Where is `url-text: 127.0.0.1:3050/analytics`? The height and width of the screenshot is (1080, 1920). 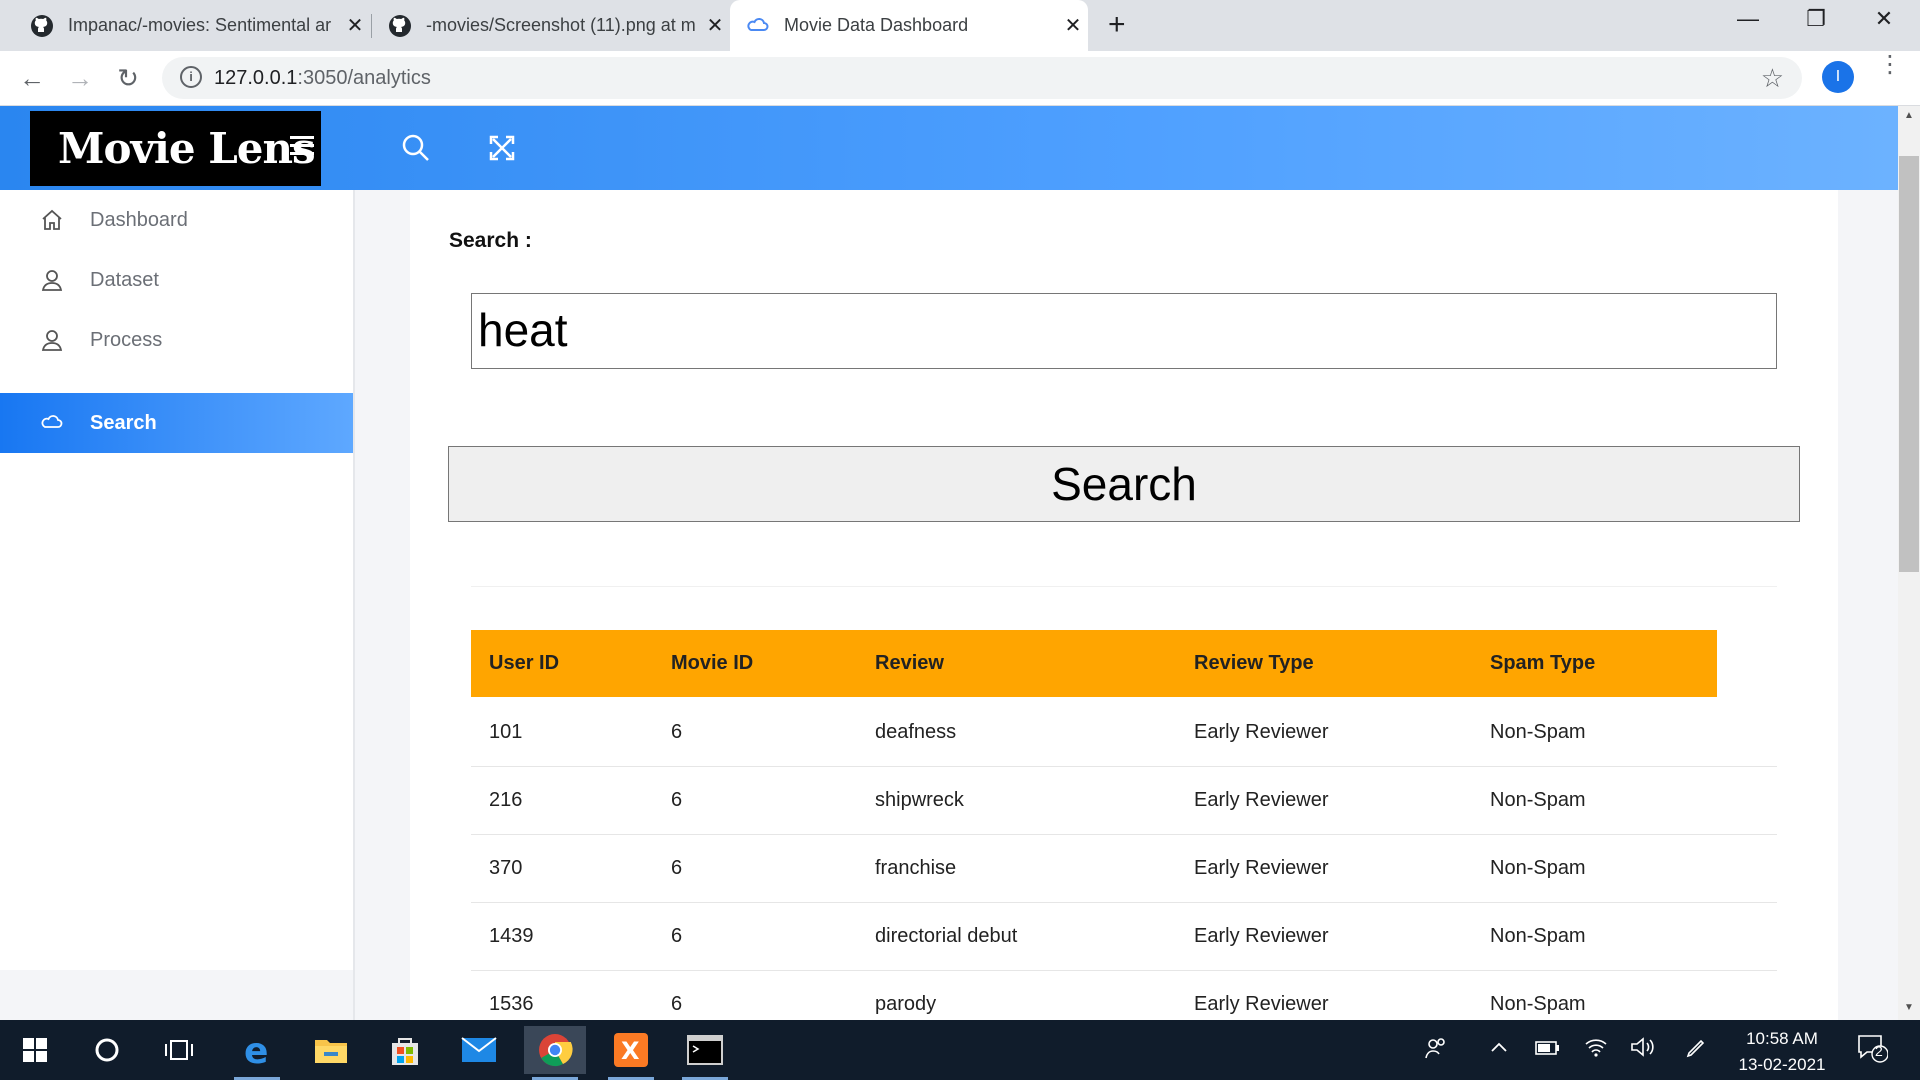 url-text: 127.0.0.1:3050/analytics is located at coordinates (322, 78).